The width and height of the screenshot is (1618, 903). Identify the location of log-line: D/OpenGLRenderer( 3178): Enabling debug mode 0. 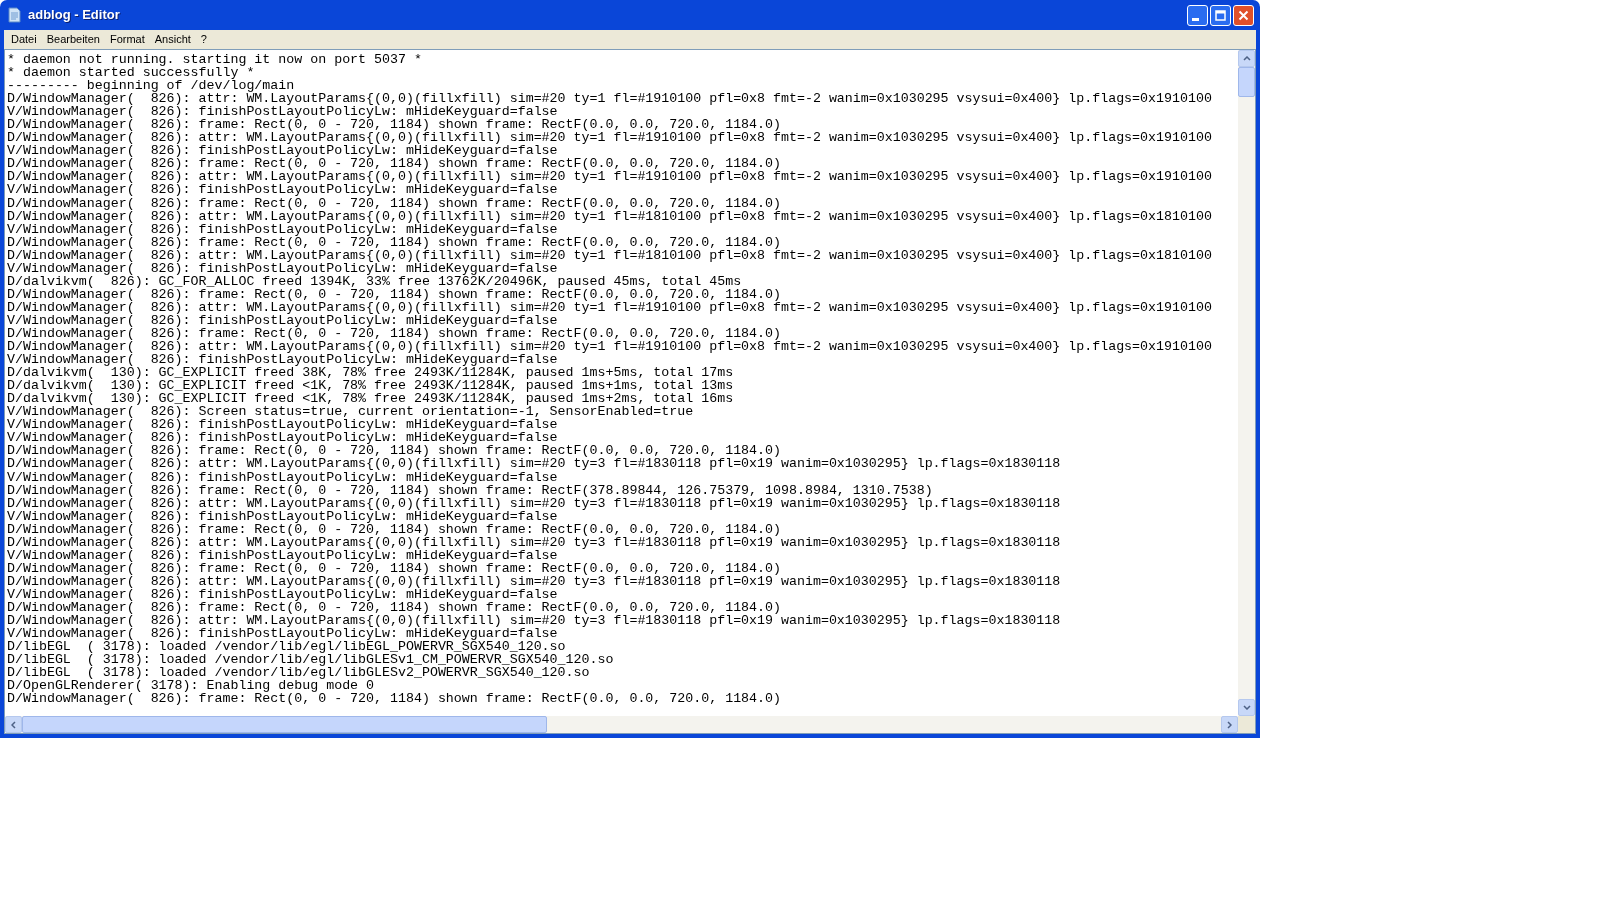
(191, 686).